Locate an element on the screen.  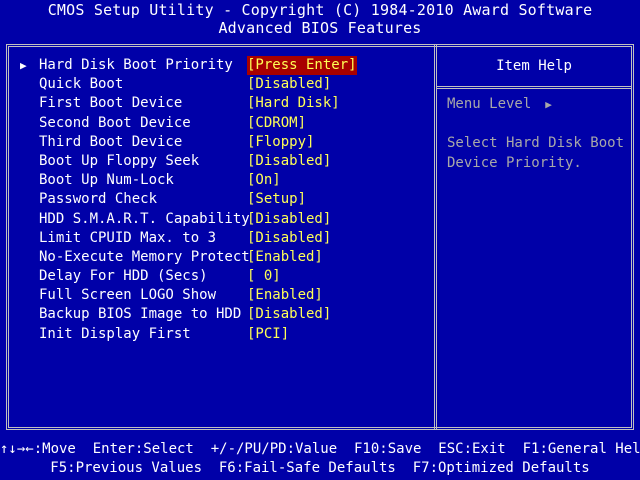
menu-level-indicator: Menu Level ▶ is located at coordinates (499, 104).